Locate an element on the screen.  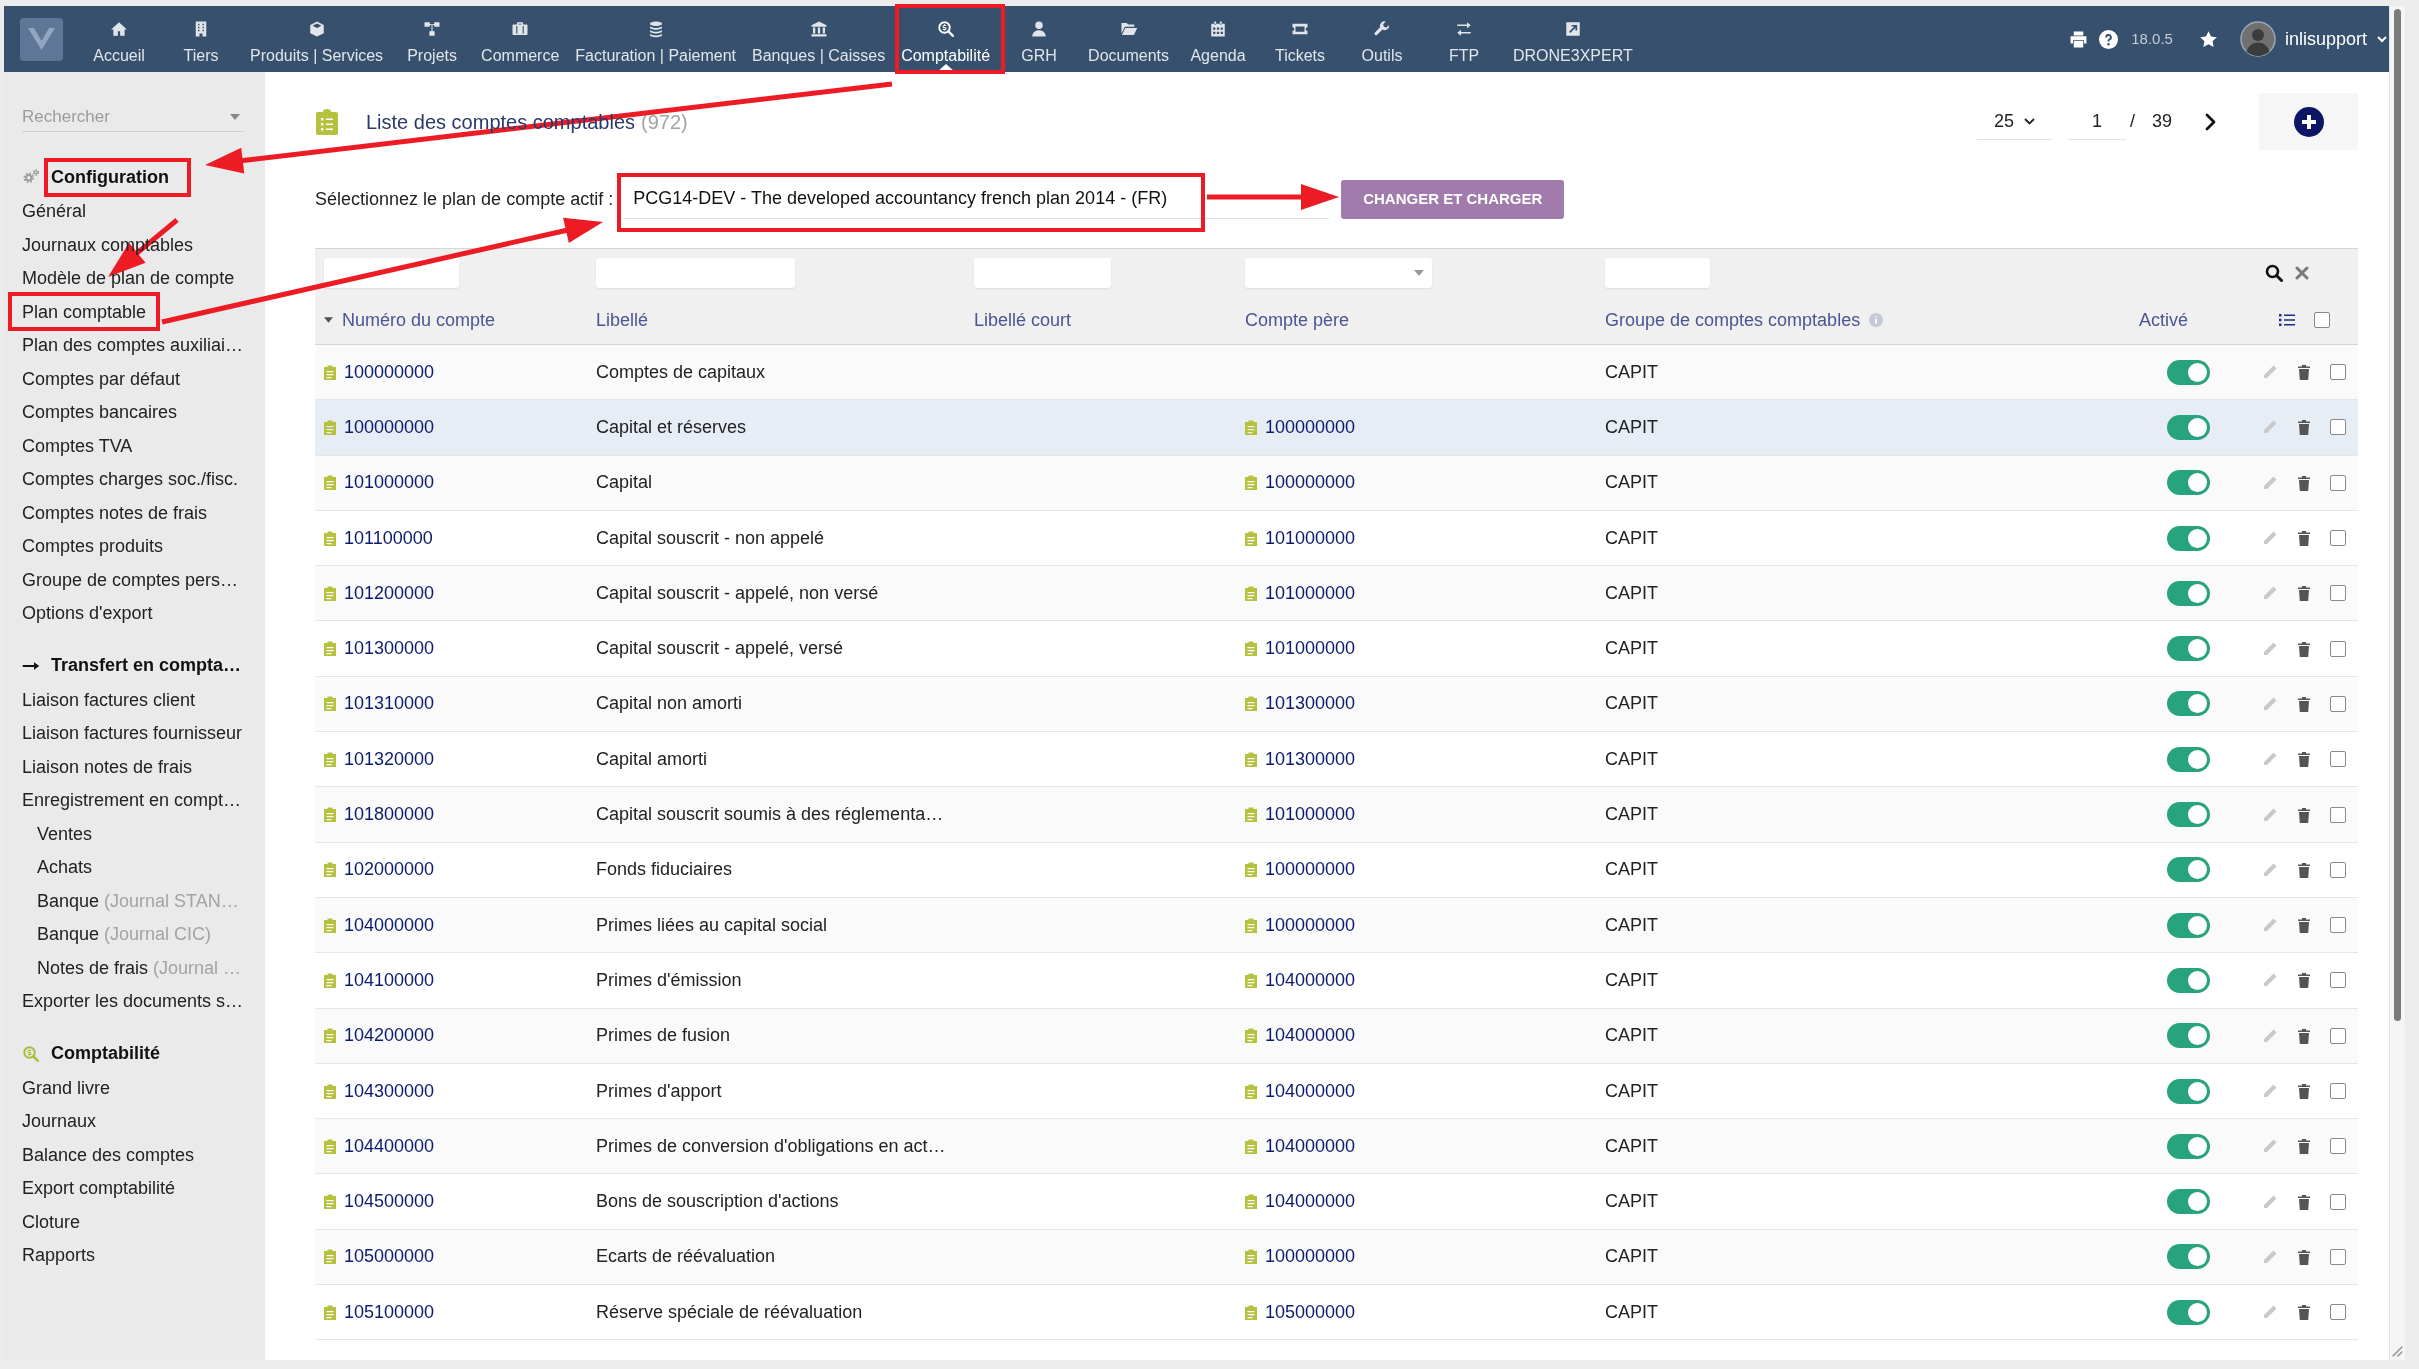
sidebar-item: Options d'export is located at coordinates (87, 614).